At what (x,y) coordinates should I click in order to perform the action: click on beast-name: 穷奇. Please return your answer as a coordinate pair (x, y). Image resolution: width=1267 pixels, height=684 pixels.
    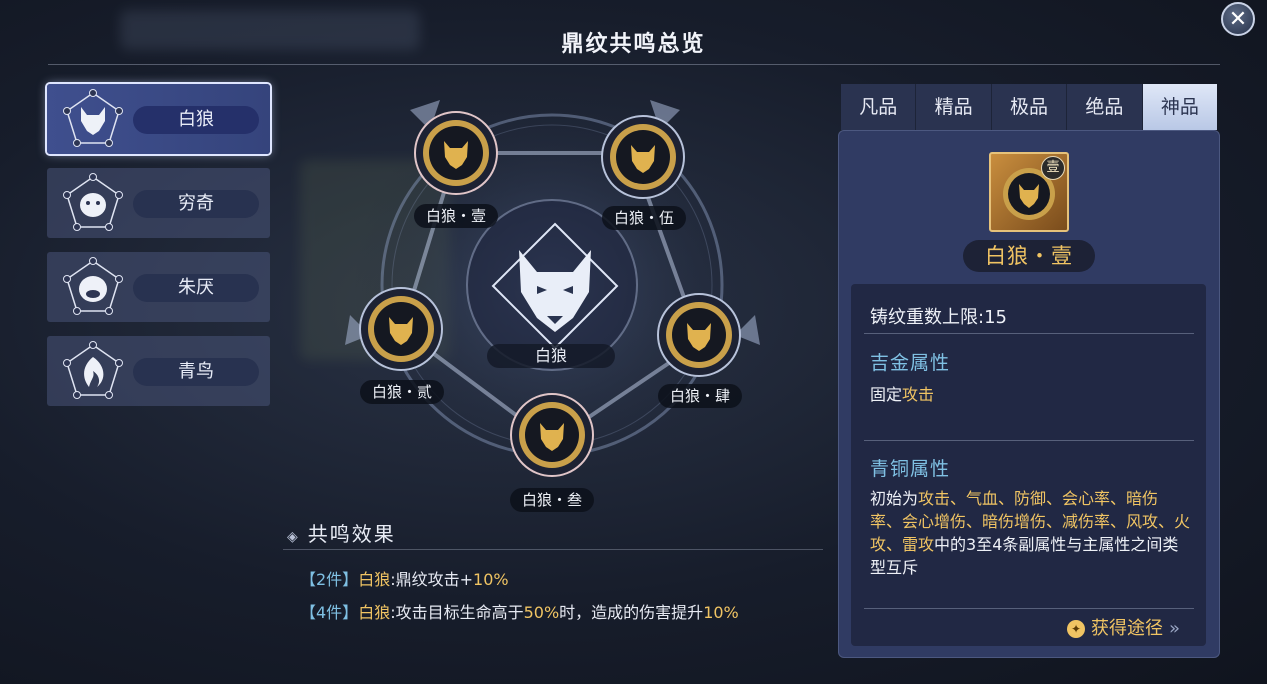
    Looking at the image, I should click on (196, 204).